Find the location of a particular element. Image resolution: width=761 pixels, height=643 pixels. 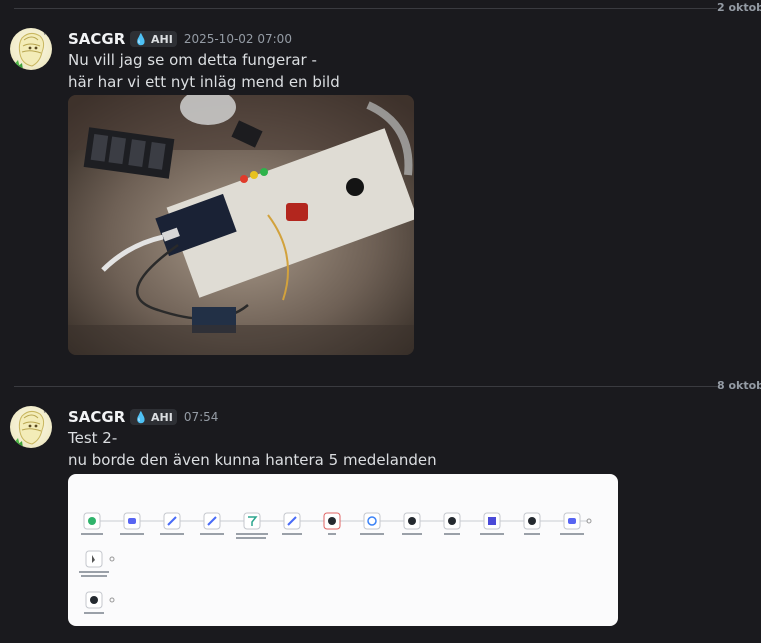

divider-date: 2 oktober 2025 is located at coordinates (739, 7).